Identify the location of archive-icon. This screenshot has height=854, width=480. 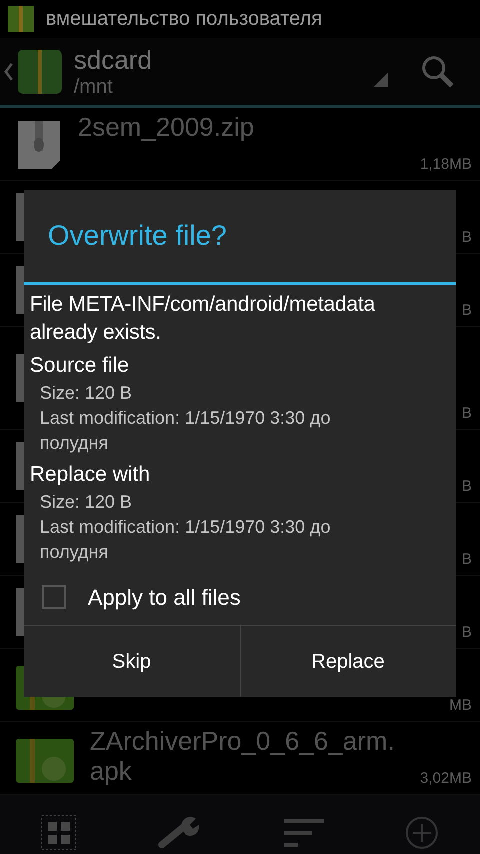
(21, 19).